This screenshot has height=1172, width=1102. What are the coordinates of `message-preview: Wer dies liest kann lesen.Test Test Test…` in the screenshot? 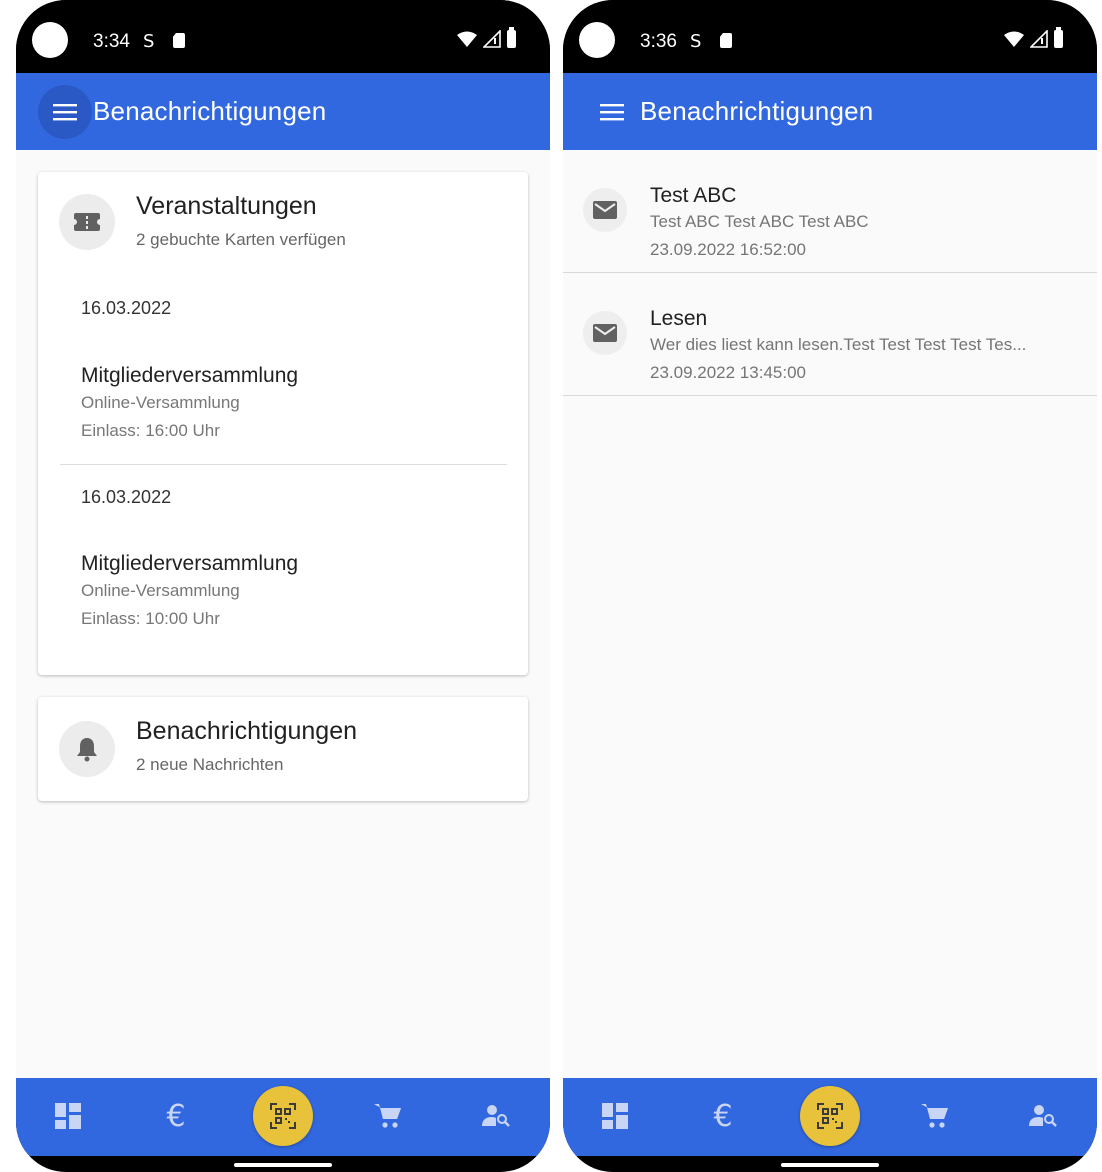 It's located at (838, 344).